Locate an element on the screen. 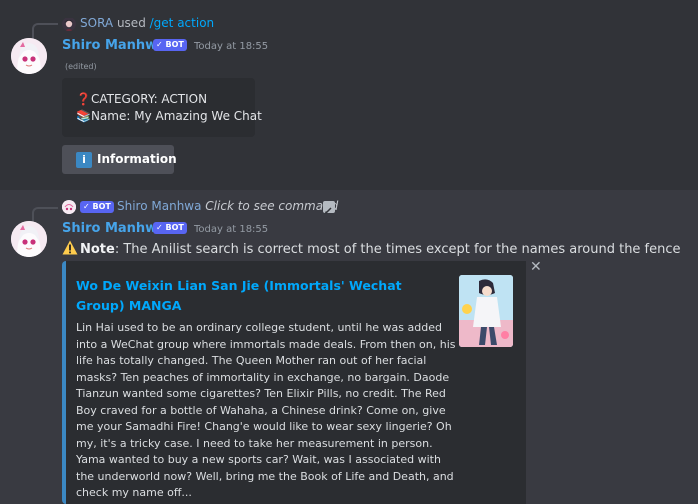 This screenshot has width=698, height=504. command-icon is located at coordinates (329, 207).